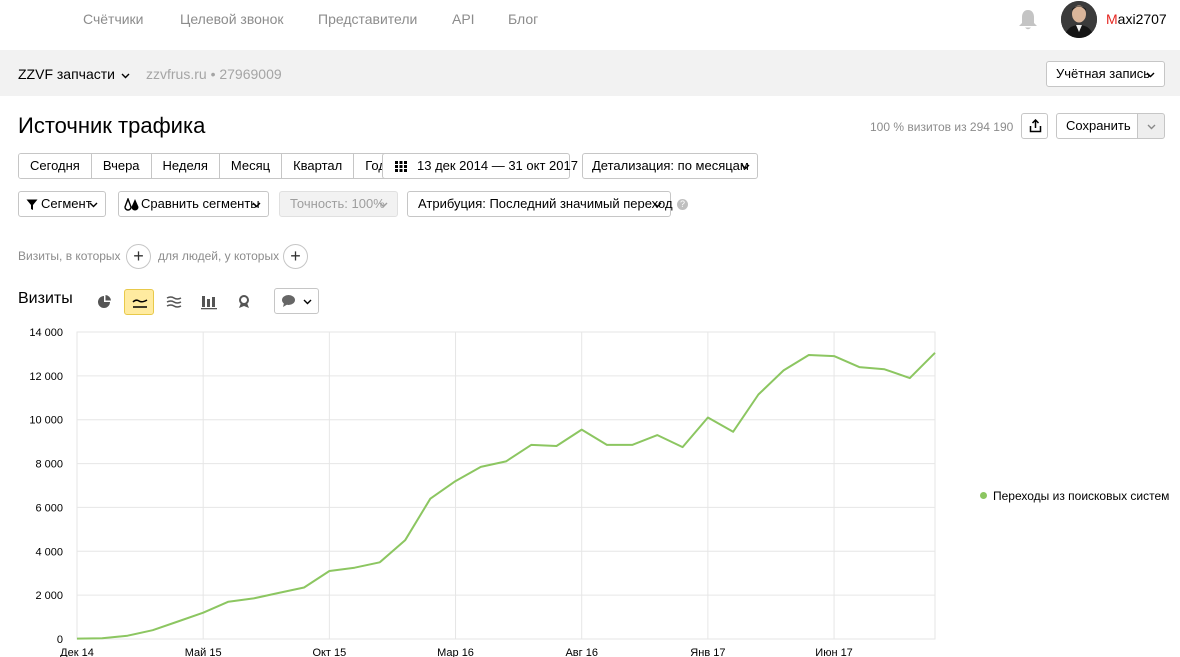 The height and width of the screenshot is (657, 1180). What do you see at coordinates (834, 652) in the screenshot?
I see `x-tick-label: Июн 17` at bounding box center [834, 652].